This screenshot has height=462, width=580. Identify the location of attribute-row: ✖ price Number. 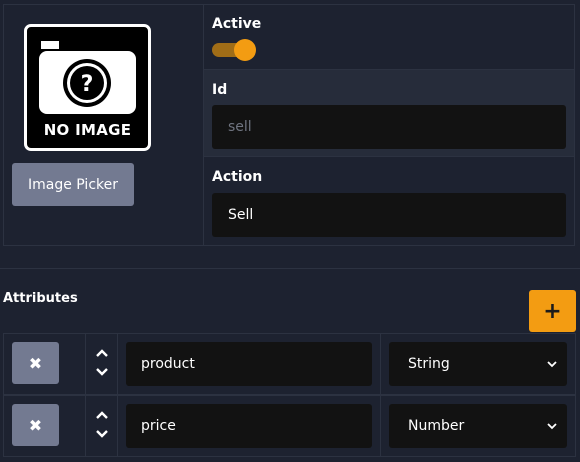
(289, 426).